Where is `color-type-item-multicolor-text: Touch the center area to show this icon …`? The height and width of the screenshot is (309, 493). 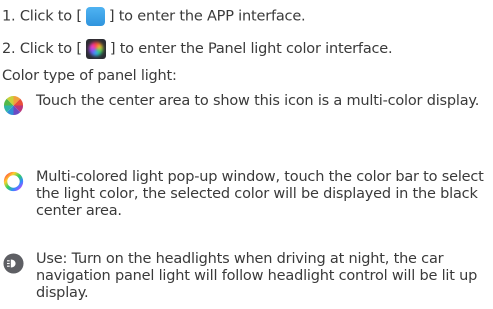 color-type-item-multicolor-text: Touch the center area to show this icon … is located at coordinates (258, 101).